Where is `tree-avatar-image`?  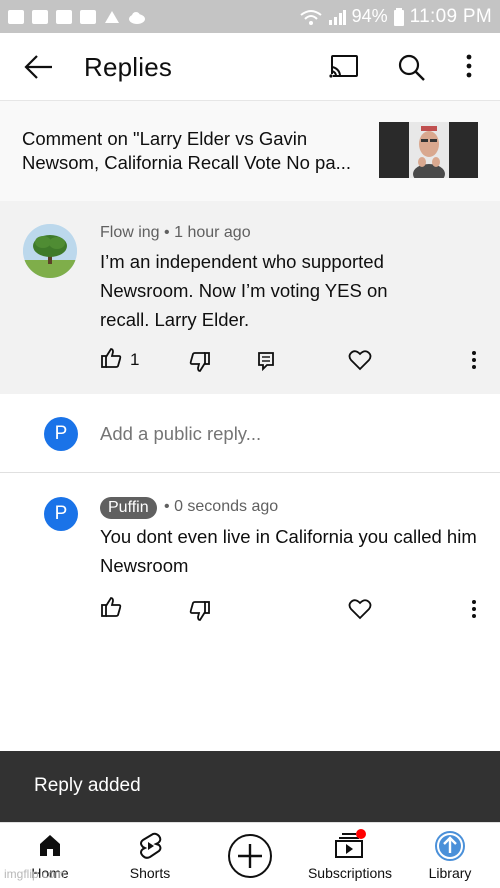
tree-avatar-image is located at coordinates (50, 251).